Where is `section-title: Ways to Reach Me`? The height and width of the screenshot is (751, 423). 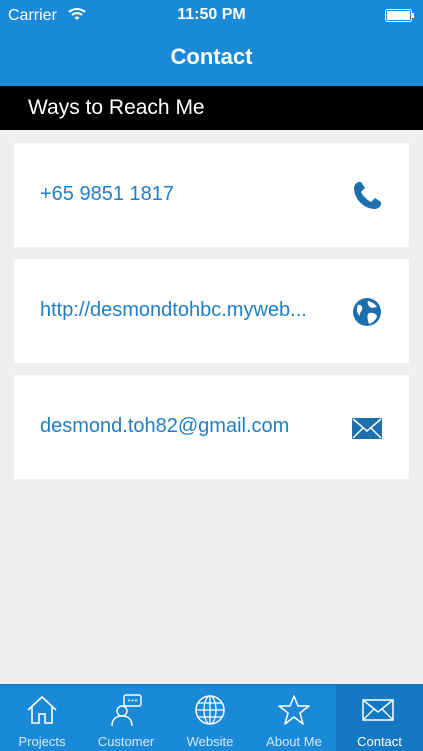
section-title: Ways to Reach Me is located at coordinates (116, 107).